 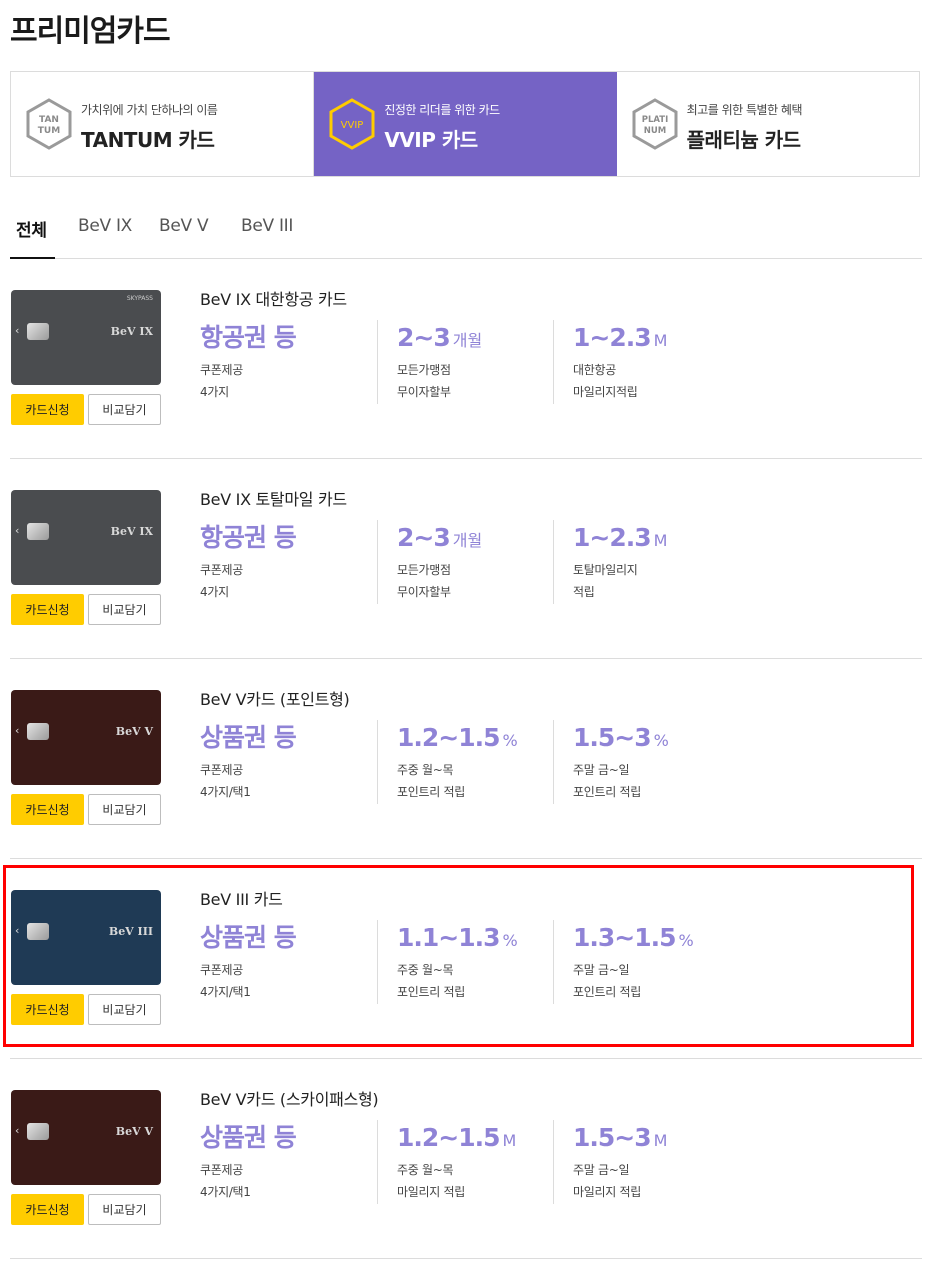 What do you see at coordinates (429, 562) in the screenshot?
I see `benefit-weekday: 2~3 개월 모든가맹점 무이자할부` at bounding box center [429, 562].